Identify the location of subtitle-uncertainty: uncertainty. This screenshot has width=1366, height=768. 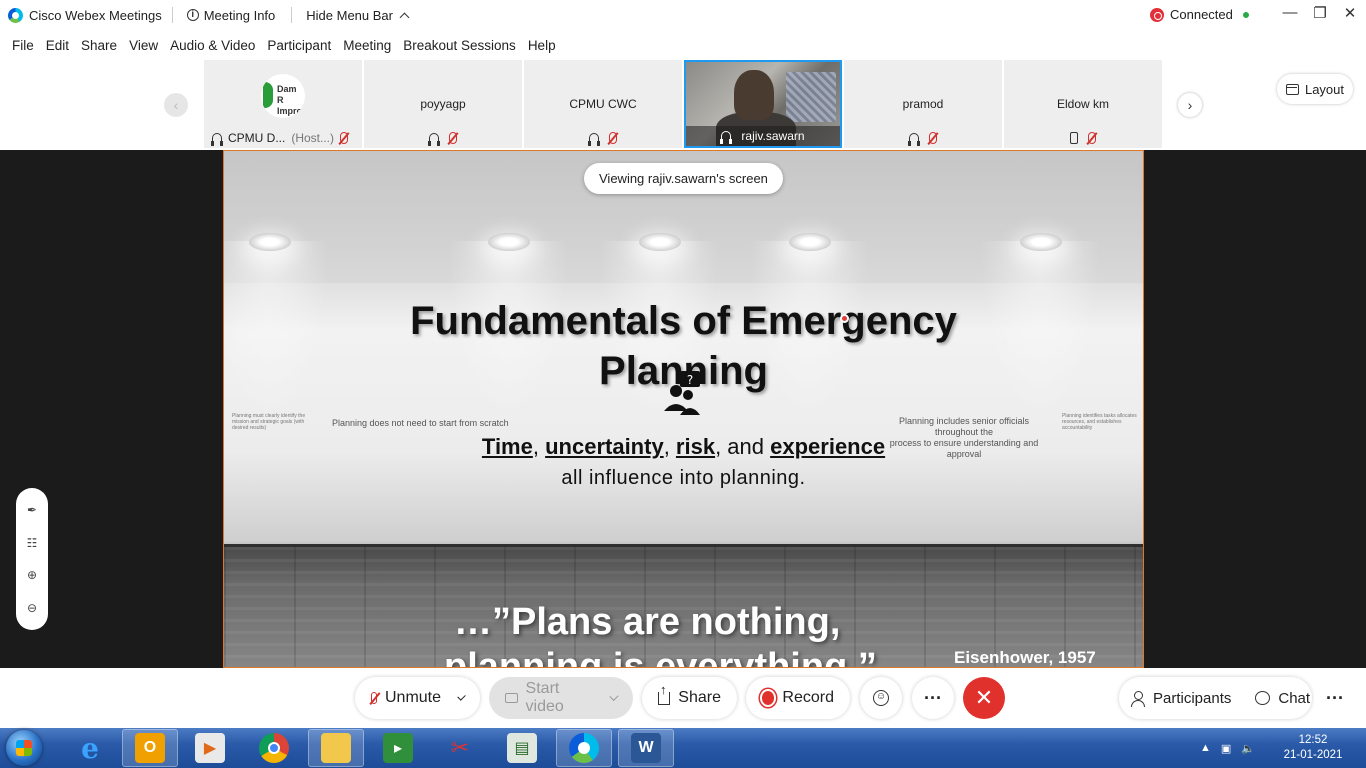
(604, 446).